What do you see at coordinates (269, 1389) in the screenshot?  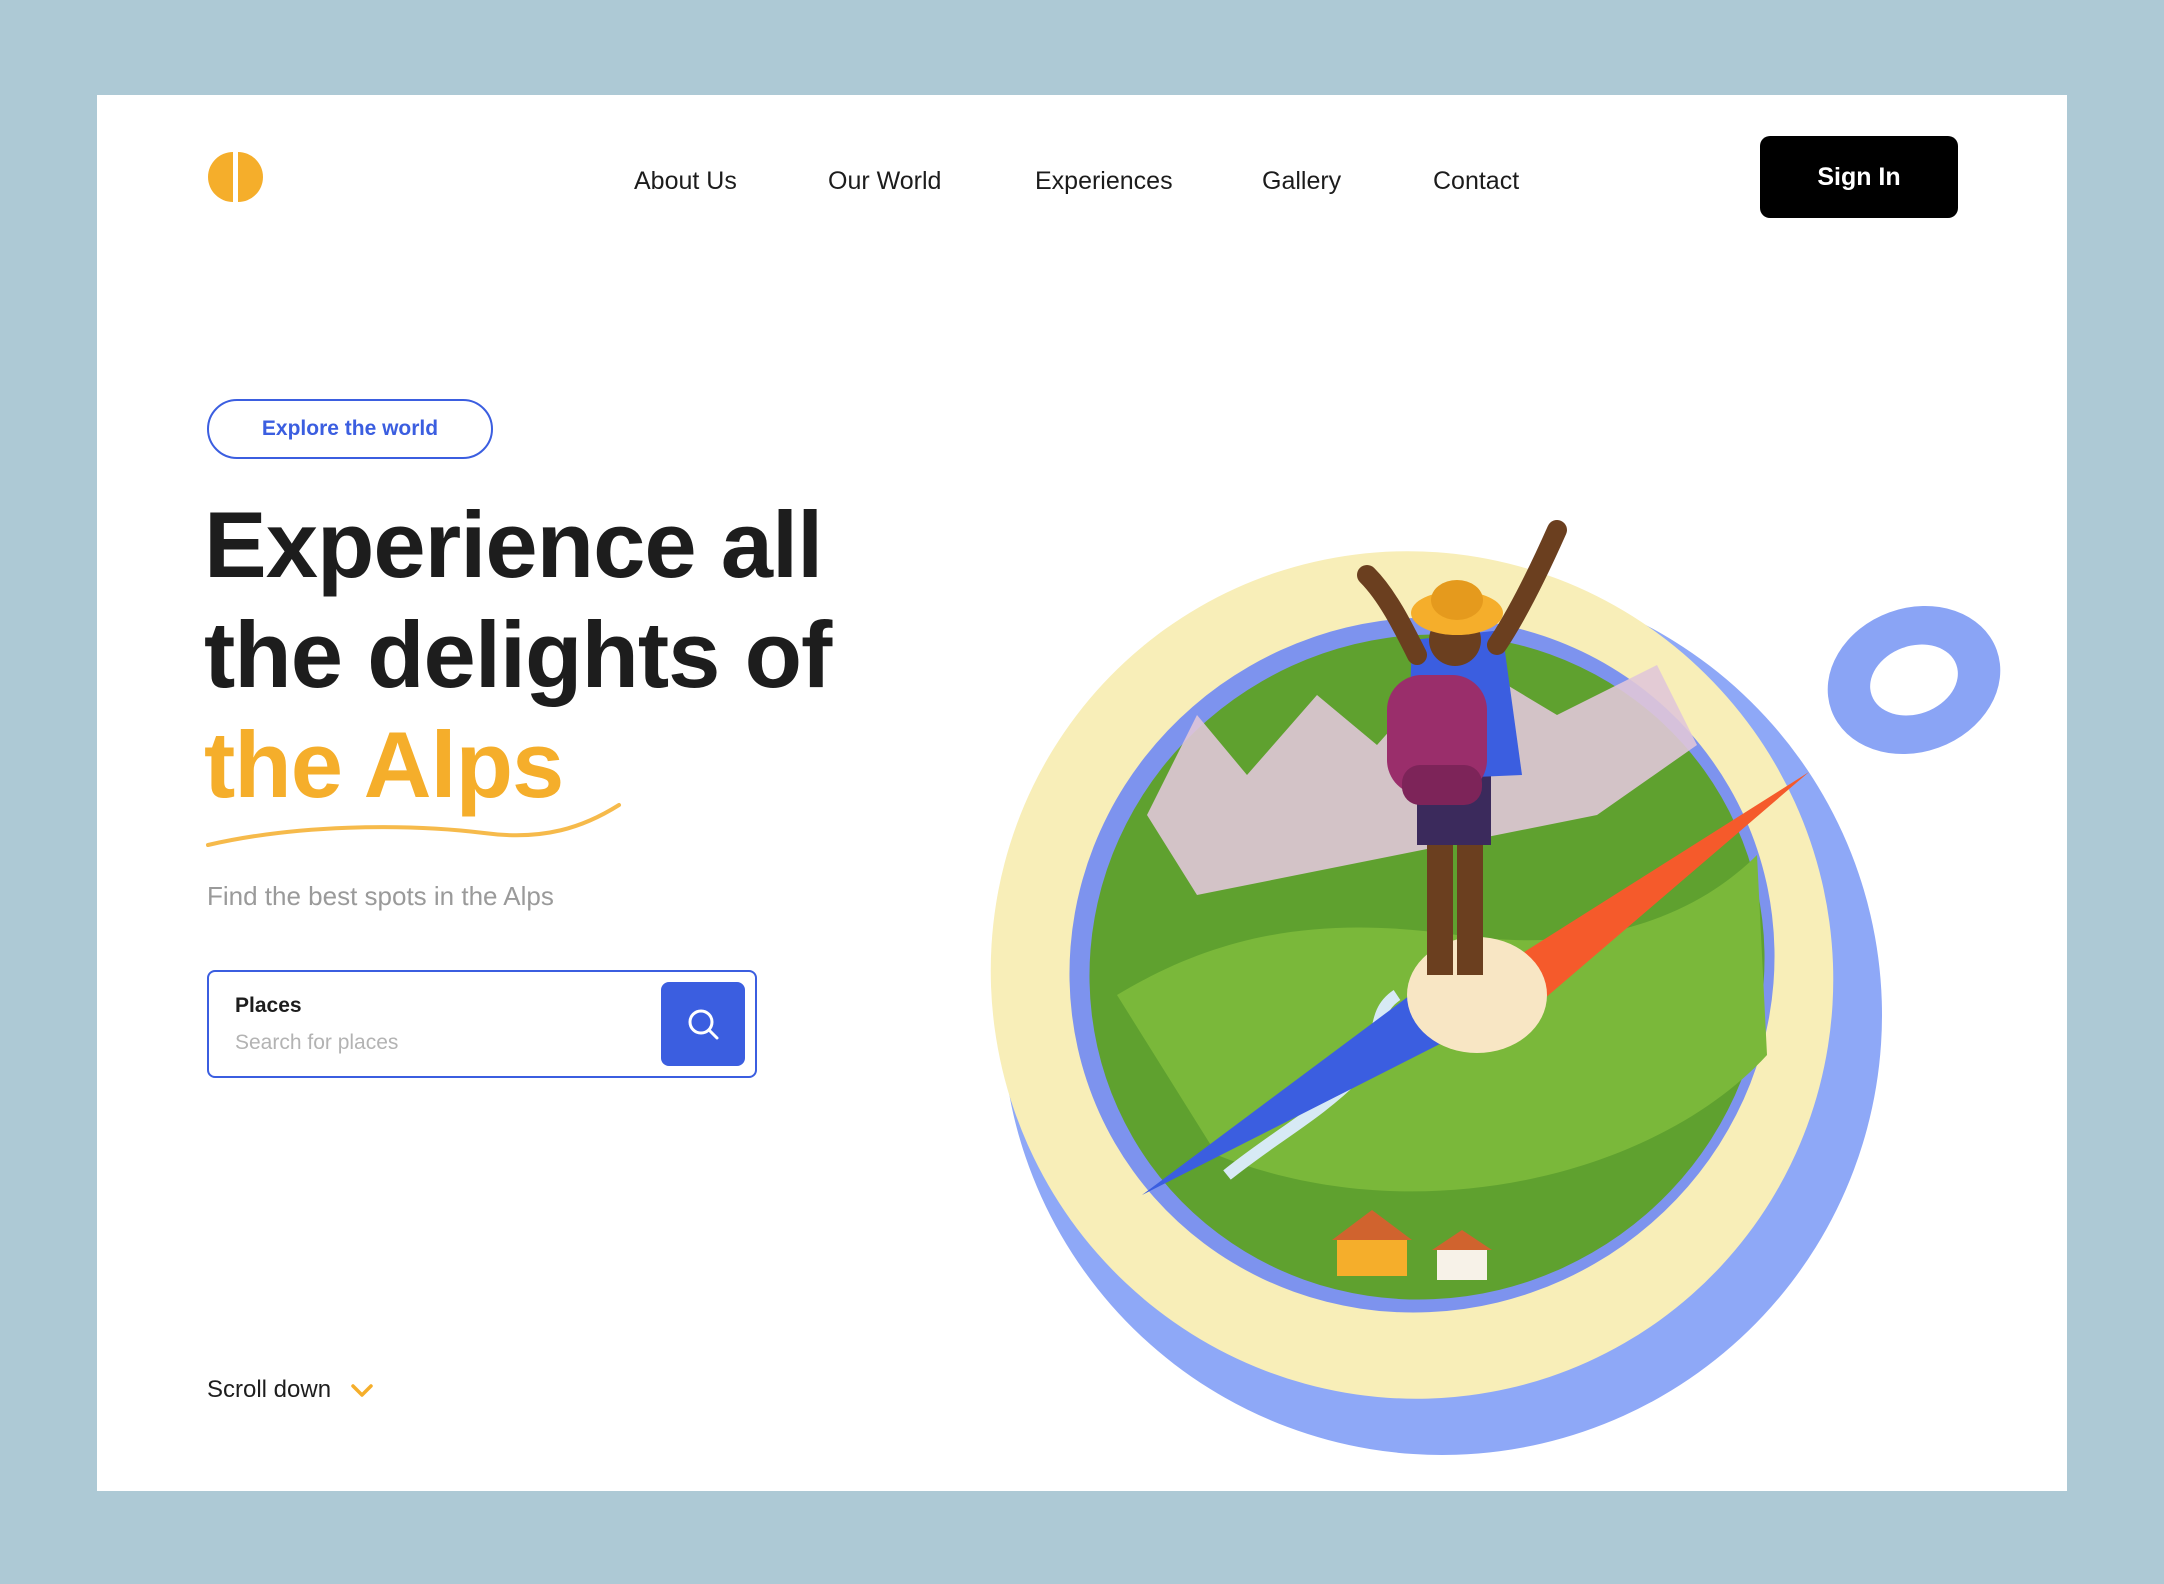 I see `scroll-down-label: Scroll down` at bounding box center [269, 1389].